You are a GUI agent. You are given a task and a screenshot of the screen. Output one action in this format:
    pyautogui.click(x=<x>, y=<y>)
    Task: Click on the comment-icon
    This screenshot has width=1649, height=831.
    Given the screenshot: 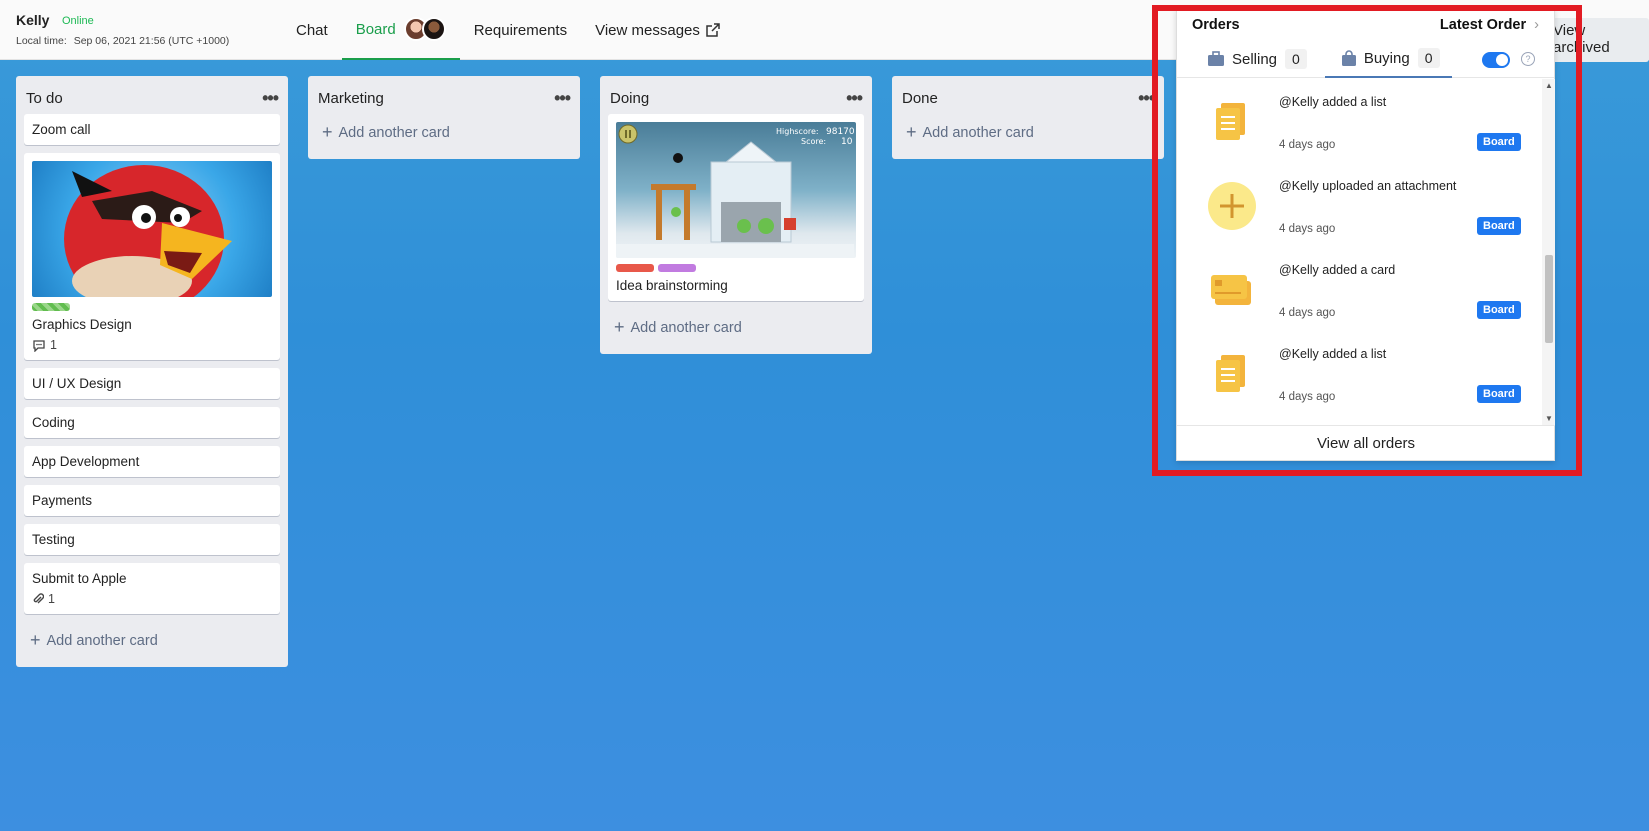 What is the action you would take?
    pyautogui.click(x=39, y=345)
    